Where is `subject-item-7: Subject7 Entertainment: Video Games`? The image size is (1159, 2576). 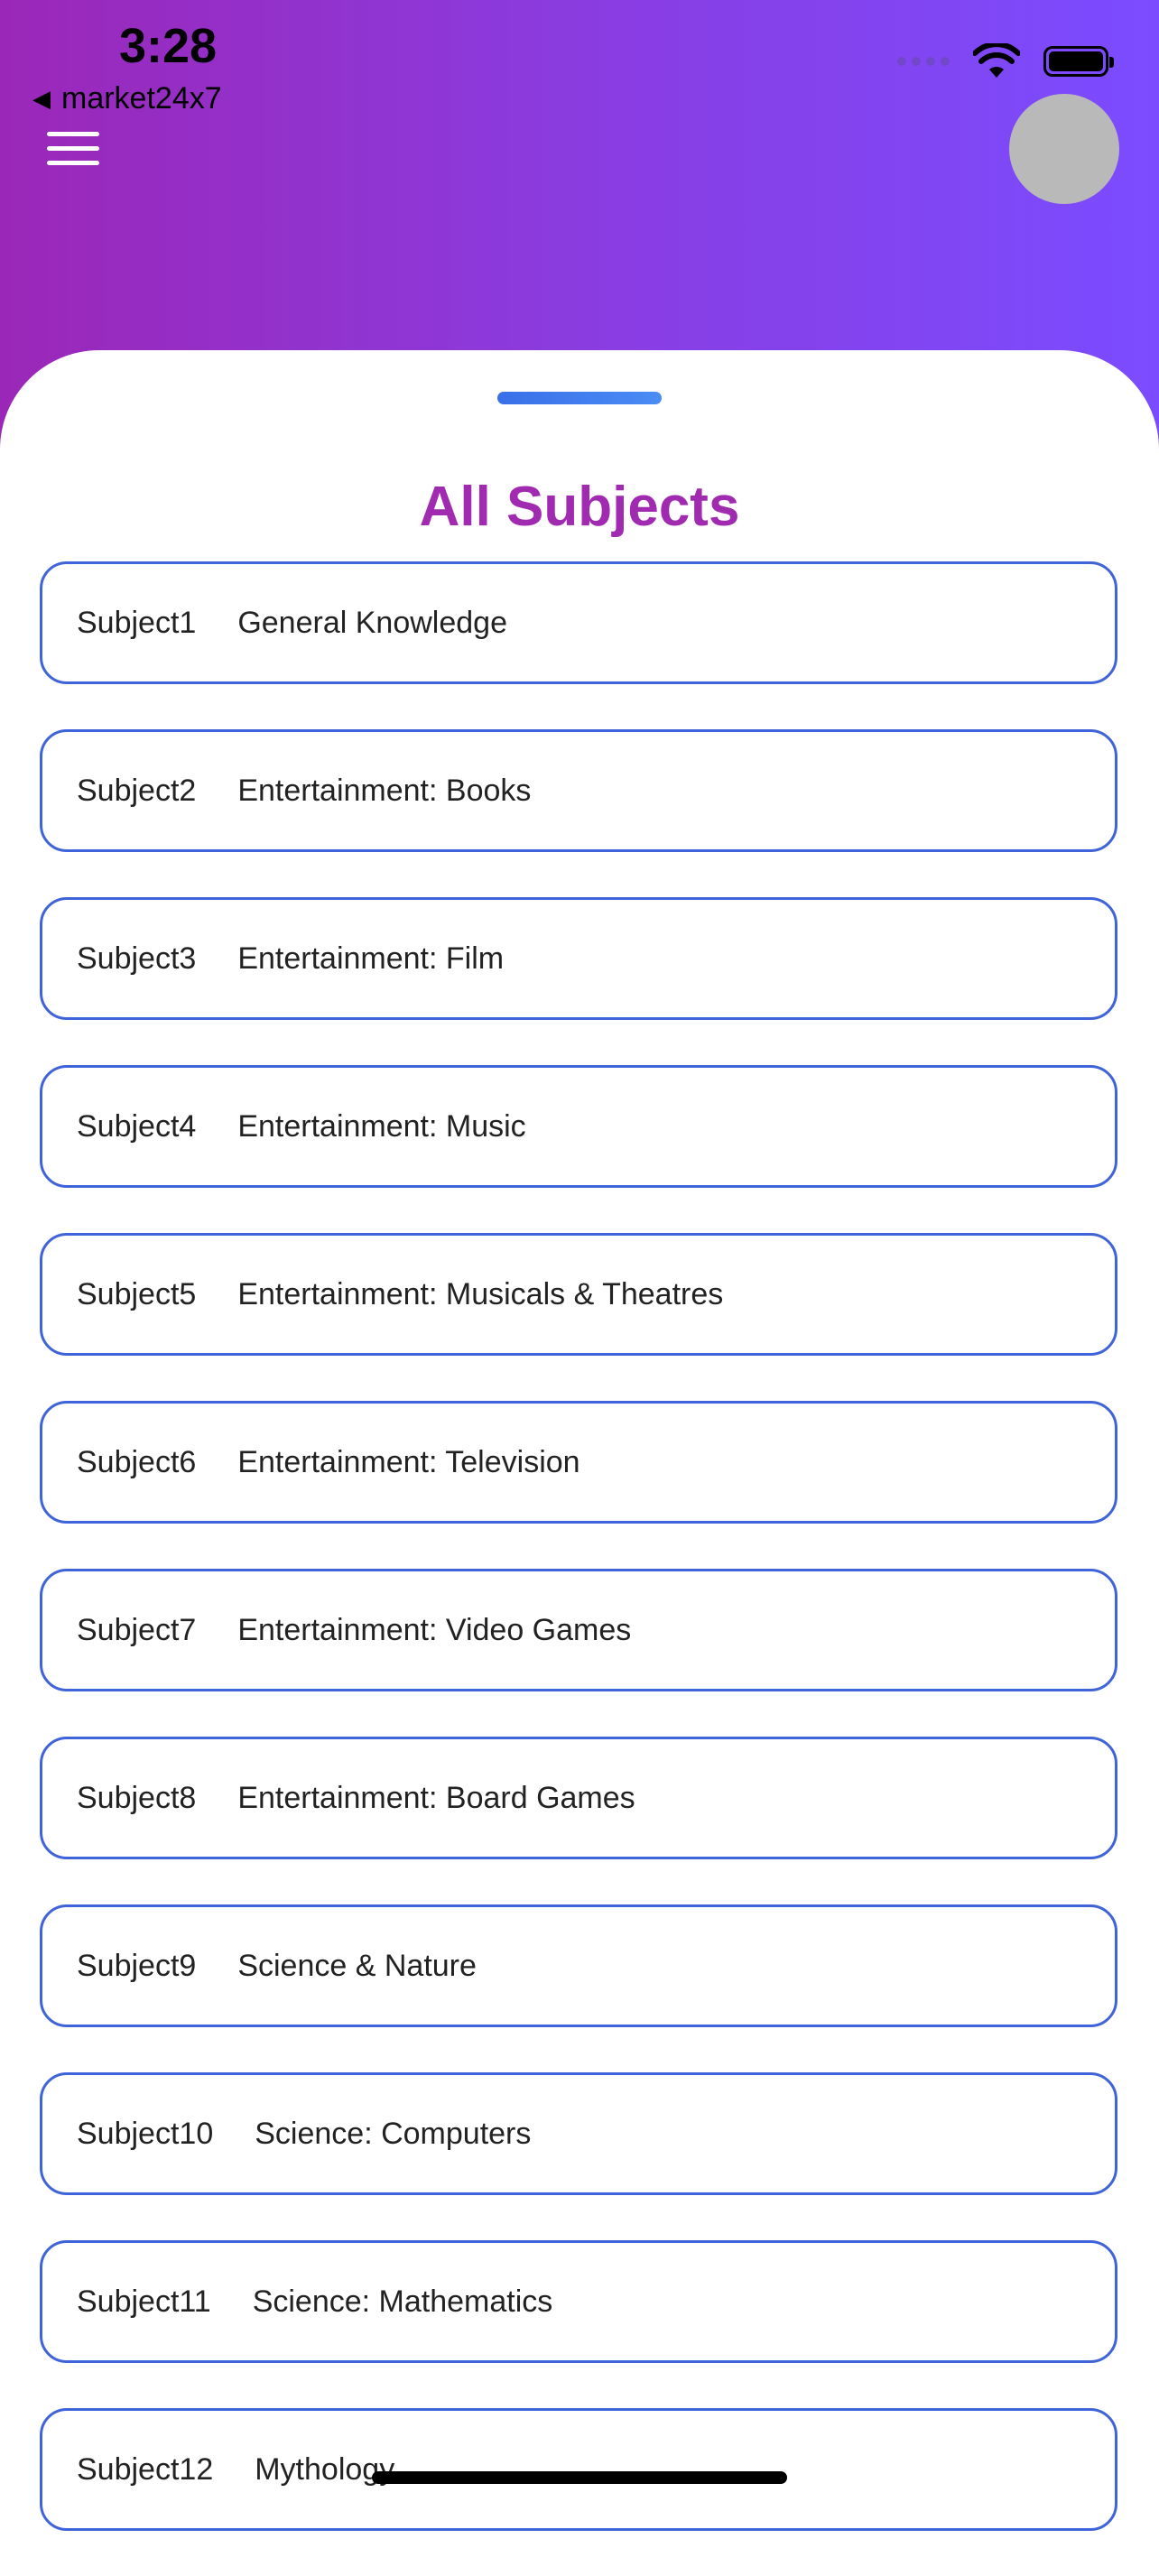 subject-item-7: Subject7 Entertainment: Video Games is located at coordinates (578, 1630).